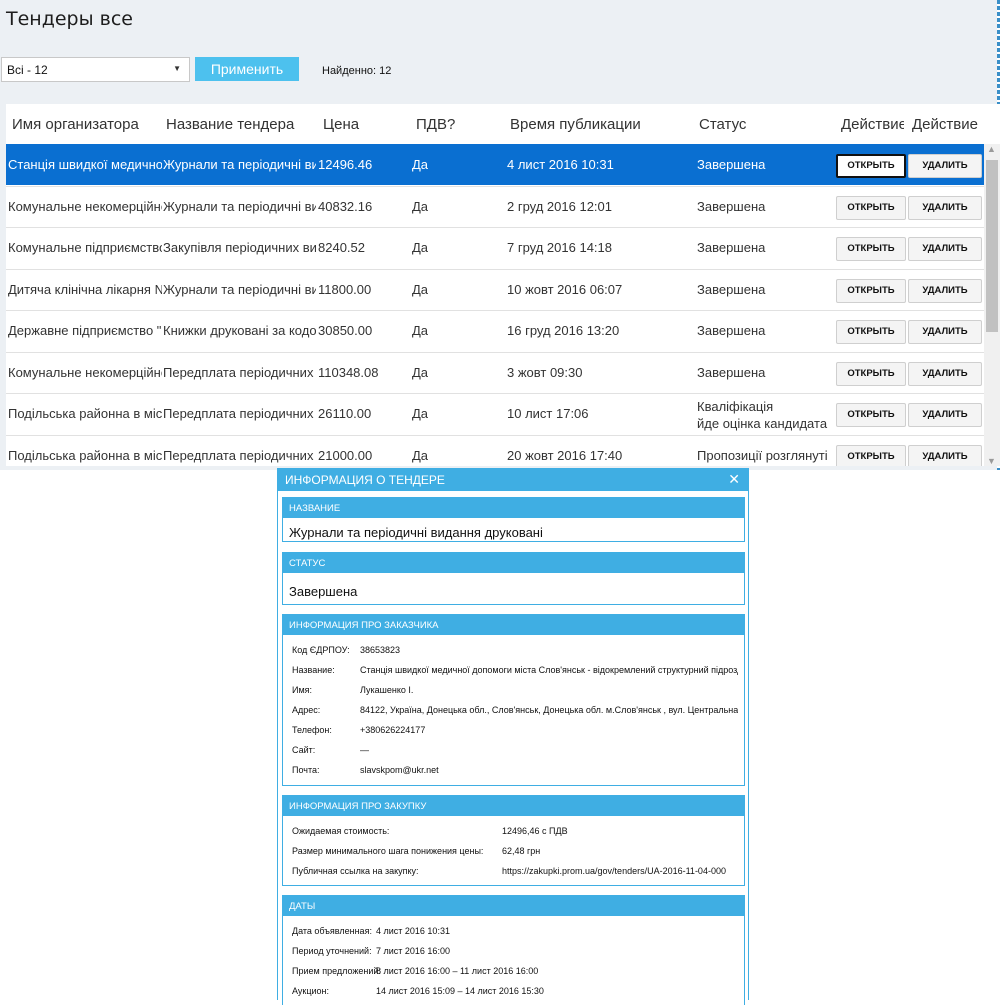  I want to click on filter-select-value: Всі - 12, so click(27, 70).